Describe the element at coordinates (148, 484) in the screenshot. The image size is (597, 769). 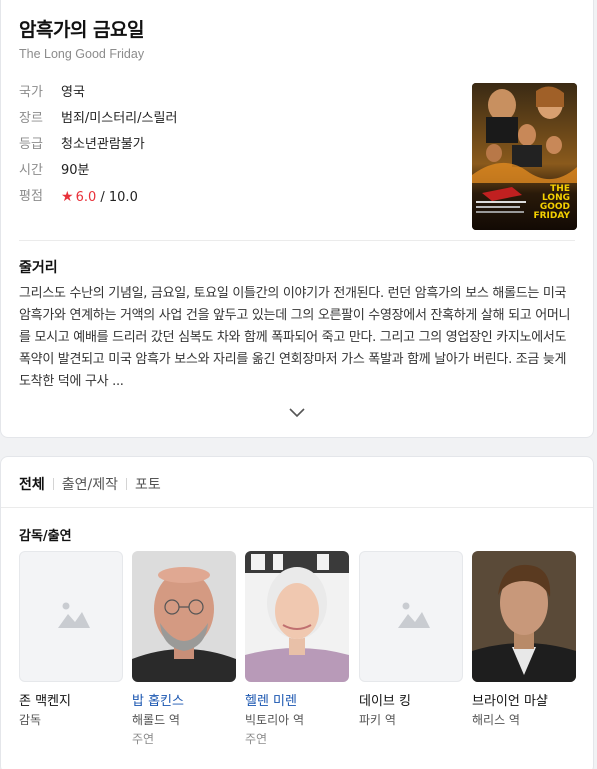
I see `tab-photo: 포토` at that location.